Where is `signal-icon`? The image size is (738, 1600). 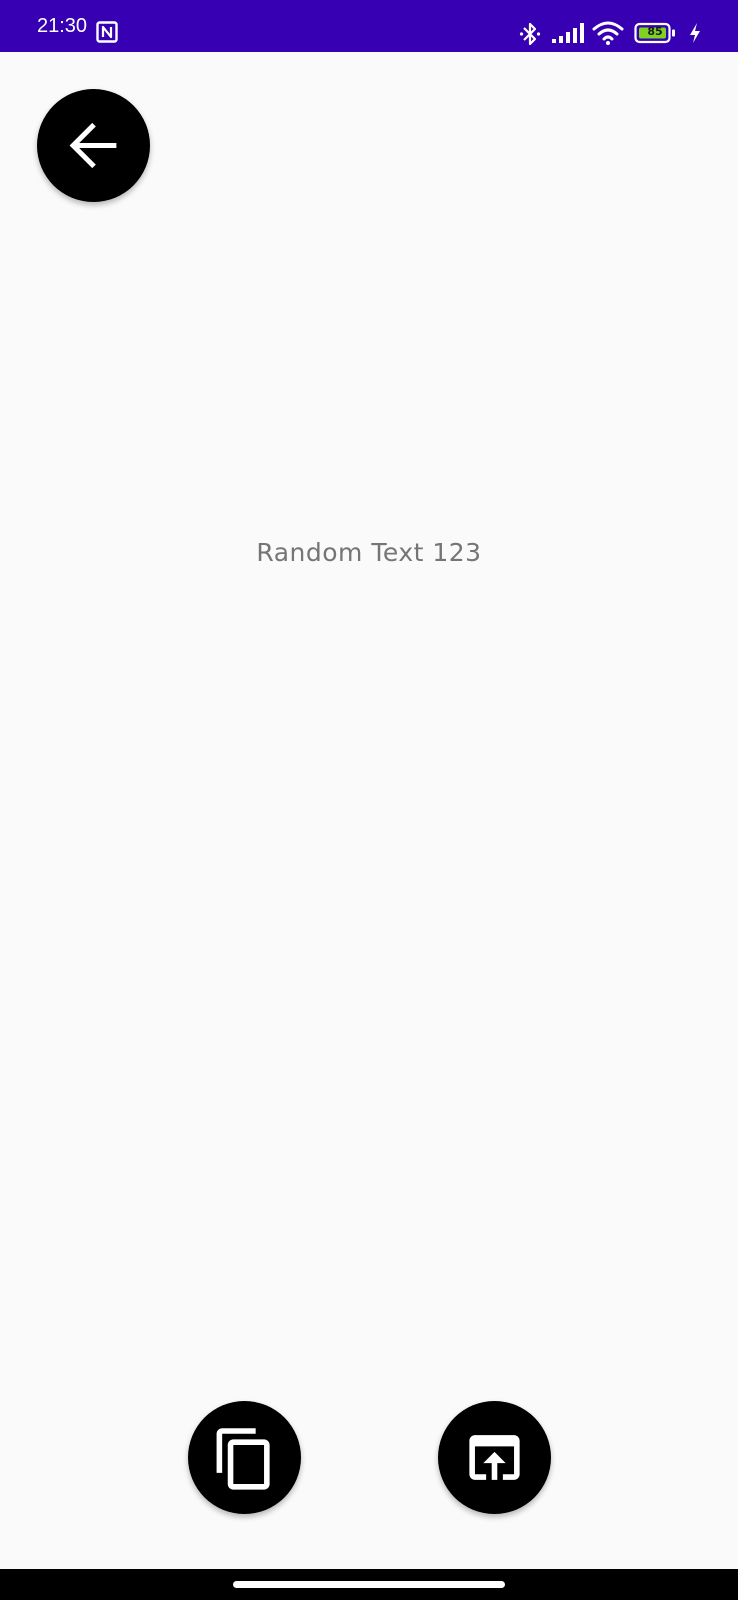 signal-icon is located at coordinates (568, 33).